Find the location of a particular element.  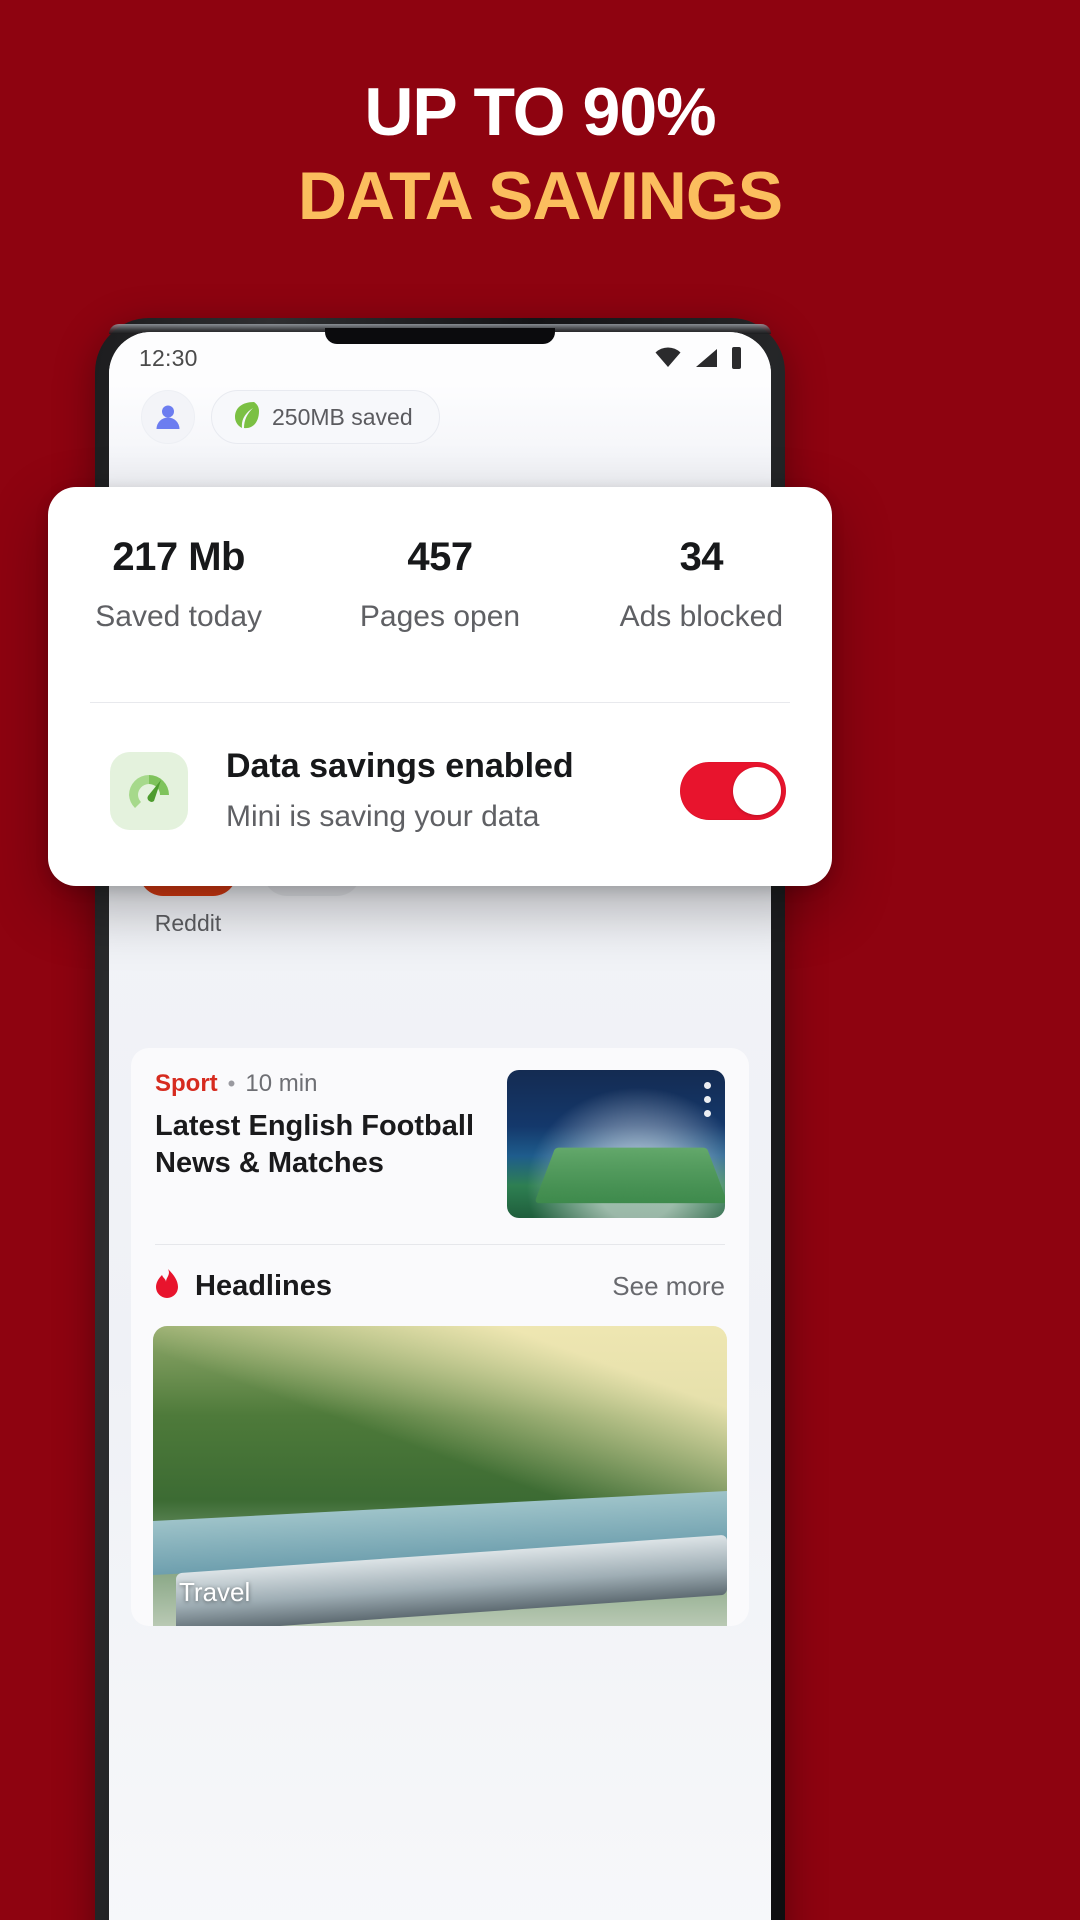

news-article-title: Latest English Football News & Matches is located at coordinates (315, 1144).